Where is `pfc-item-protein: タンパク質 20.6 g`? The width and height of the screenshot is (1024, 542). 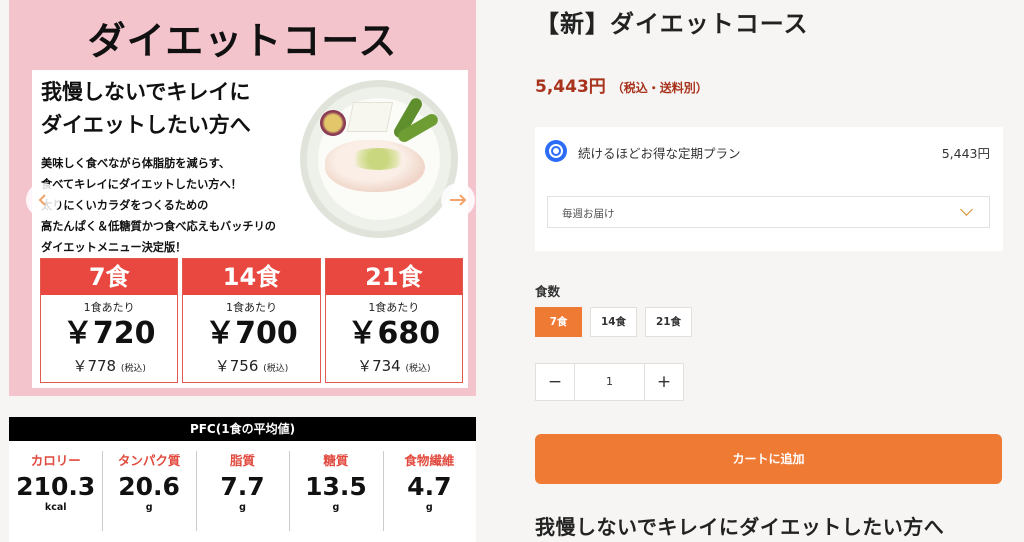 pfc-item-protein: タンパク質 20.6 g is located at coordinates (148, 496).